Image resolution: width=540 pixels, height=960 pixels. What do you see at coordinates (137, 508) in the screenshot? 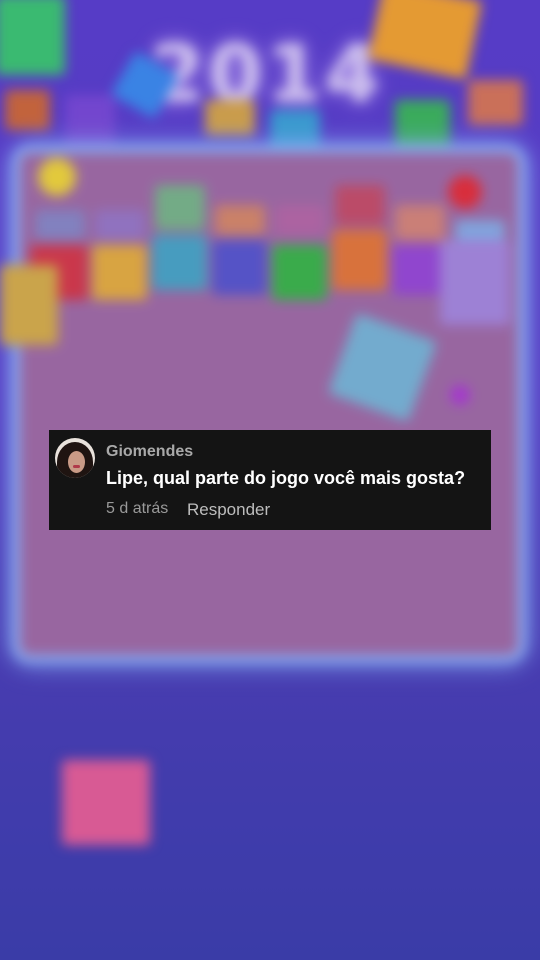
I see `comment-timestamp: 5 d atrás` at bounding box center [137, 508].